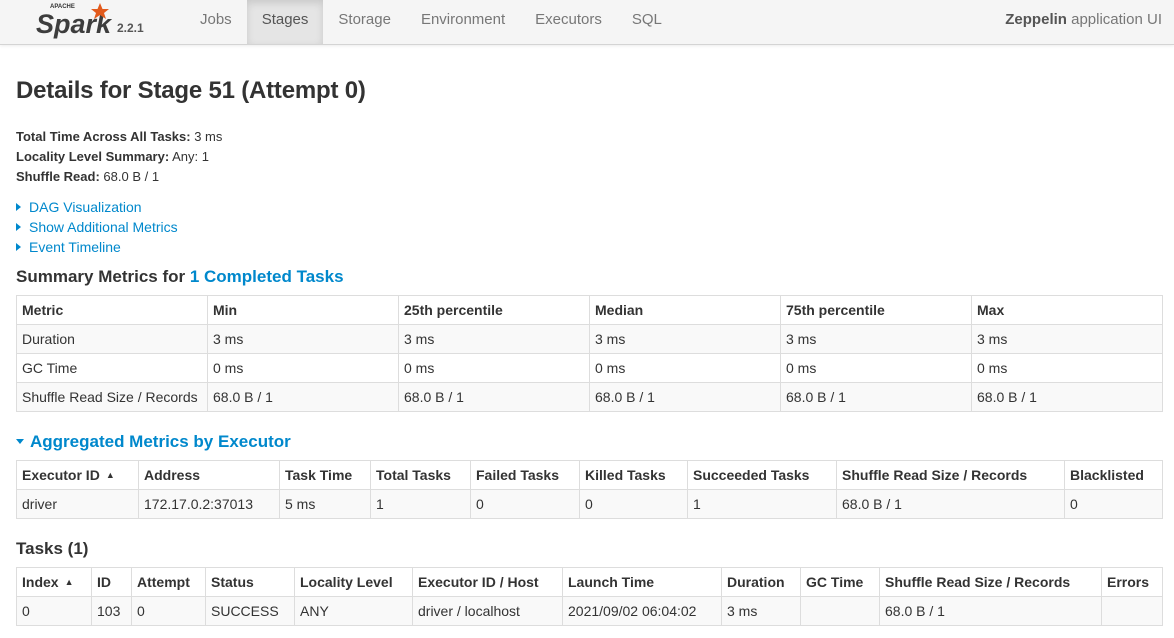 This screenshot has height=638, width=1174. What do you see at coordinates (54, 582) in the screenshot?
I see `column-header-index: Index ▲` at bounding box center [54, 582].